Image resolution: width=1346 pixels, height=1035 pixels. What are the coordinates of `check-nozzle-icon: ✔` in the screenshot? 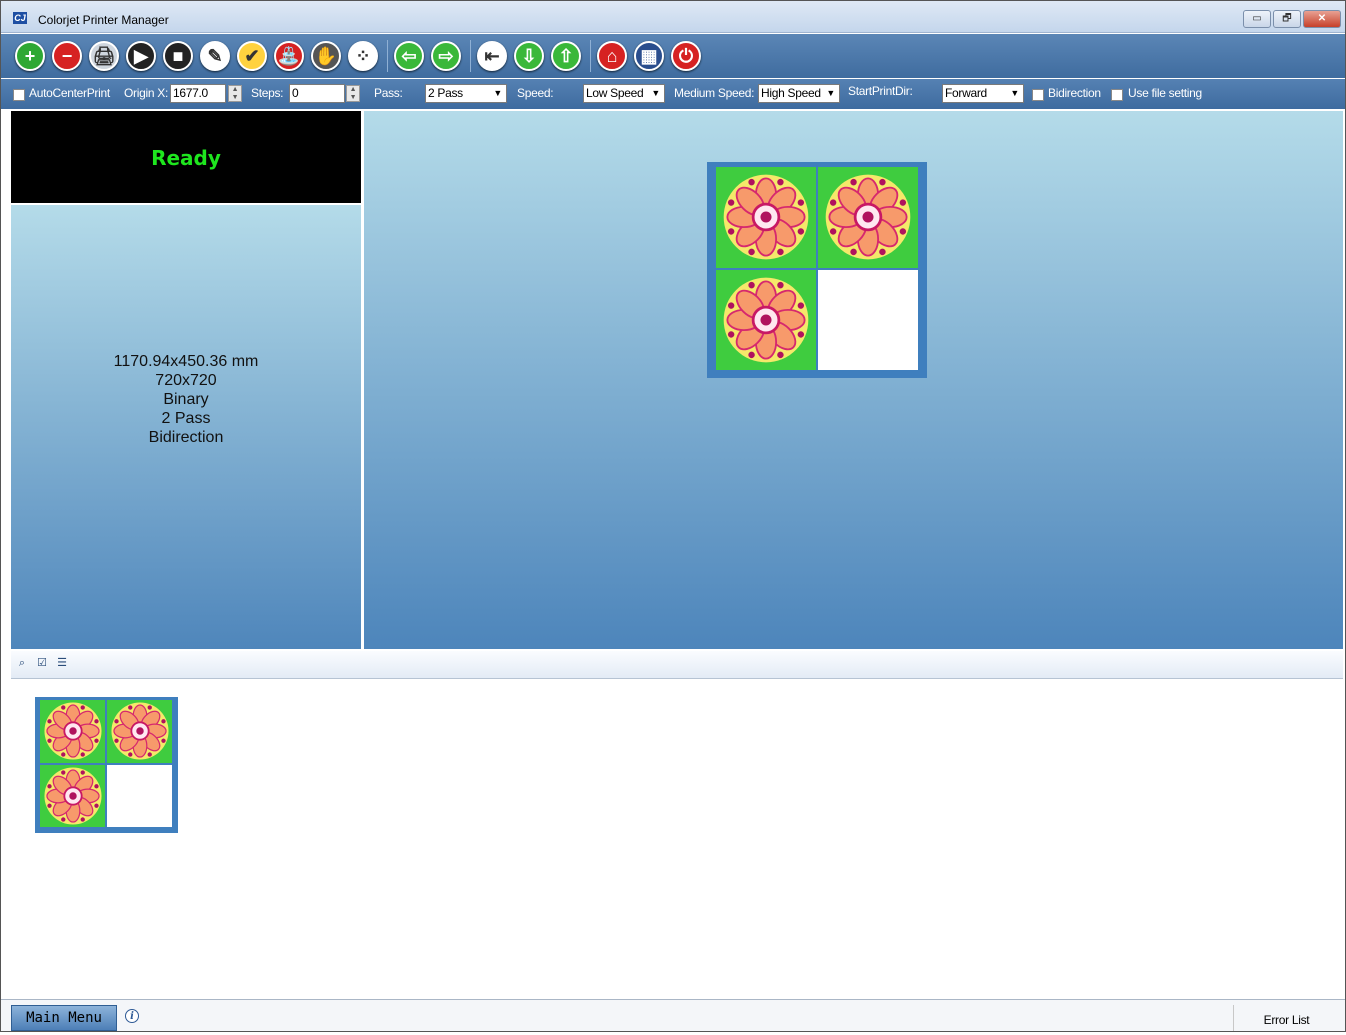 It's located at (252, 56).